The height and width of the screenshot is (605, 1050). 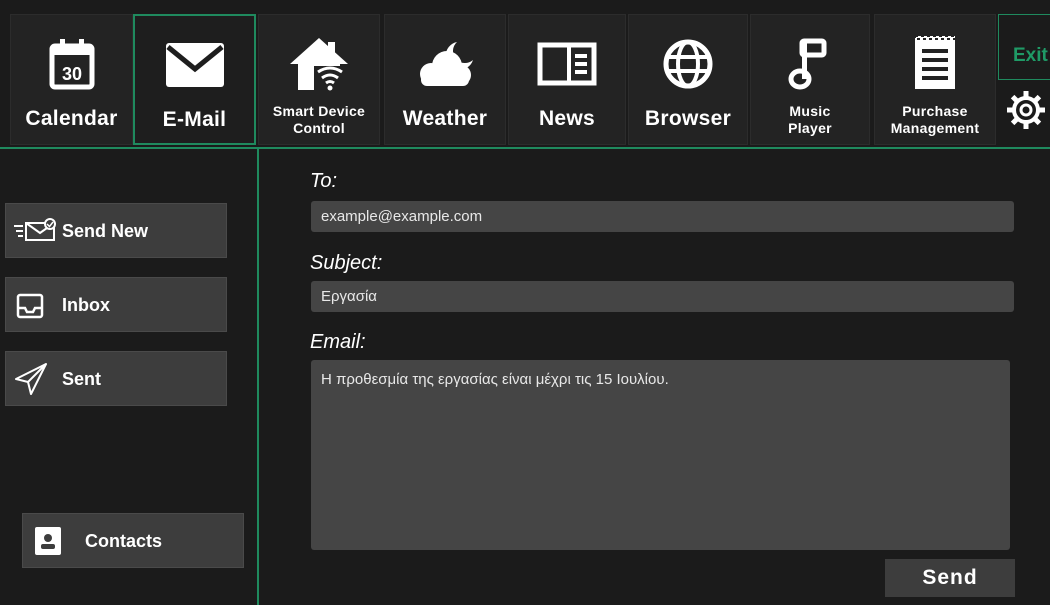 I want to click on inbox-icon, so click(x=30, y=308).